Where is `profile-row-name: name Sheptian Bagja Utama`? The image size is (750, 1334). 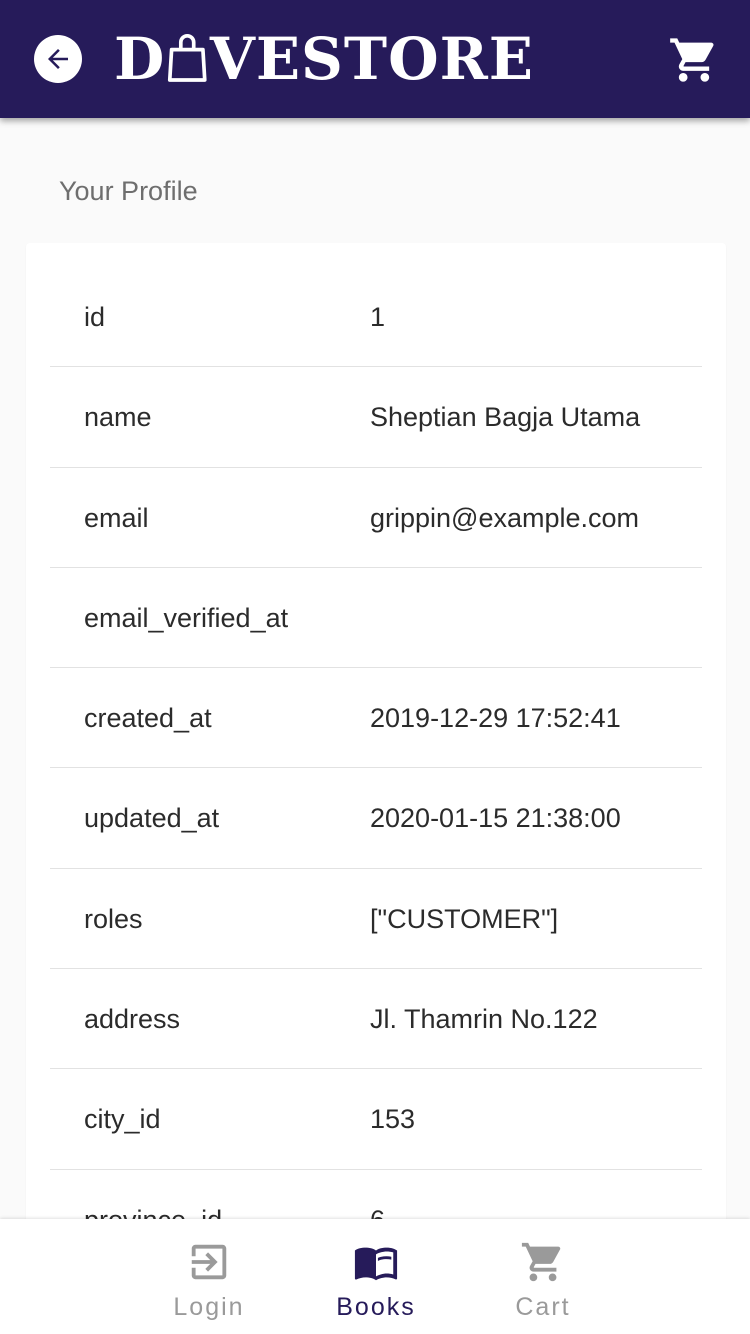
profile-row-name: name Sheptian Bagja Utama is located at coordinates (376, 417).